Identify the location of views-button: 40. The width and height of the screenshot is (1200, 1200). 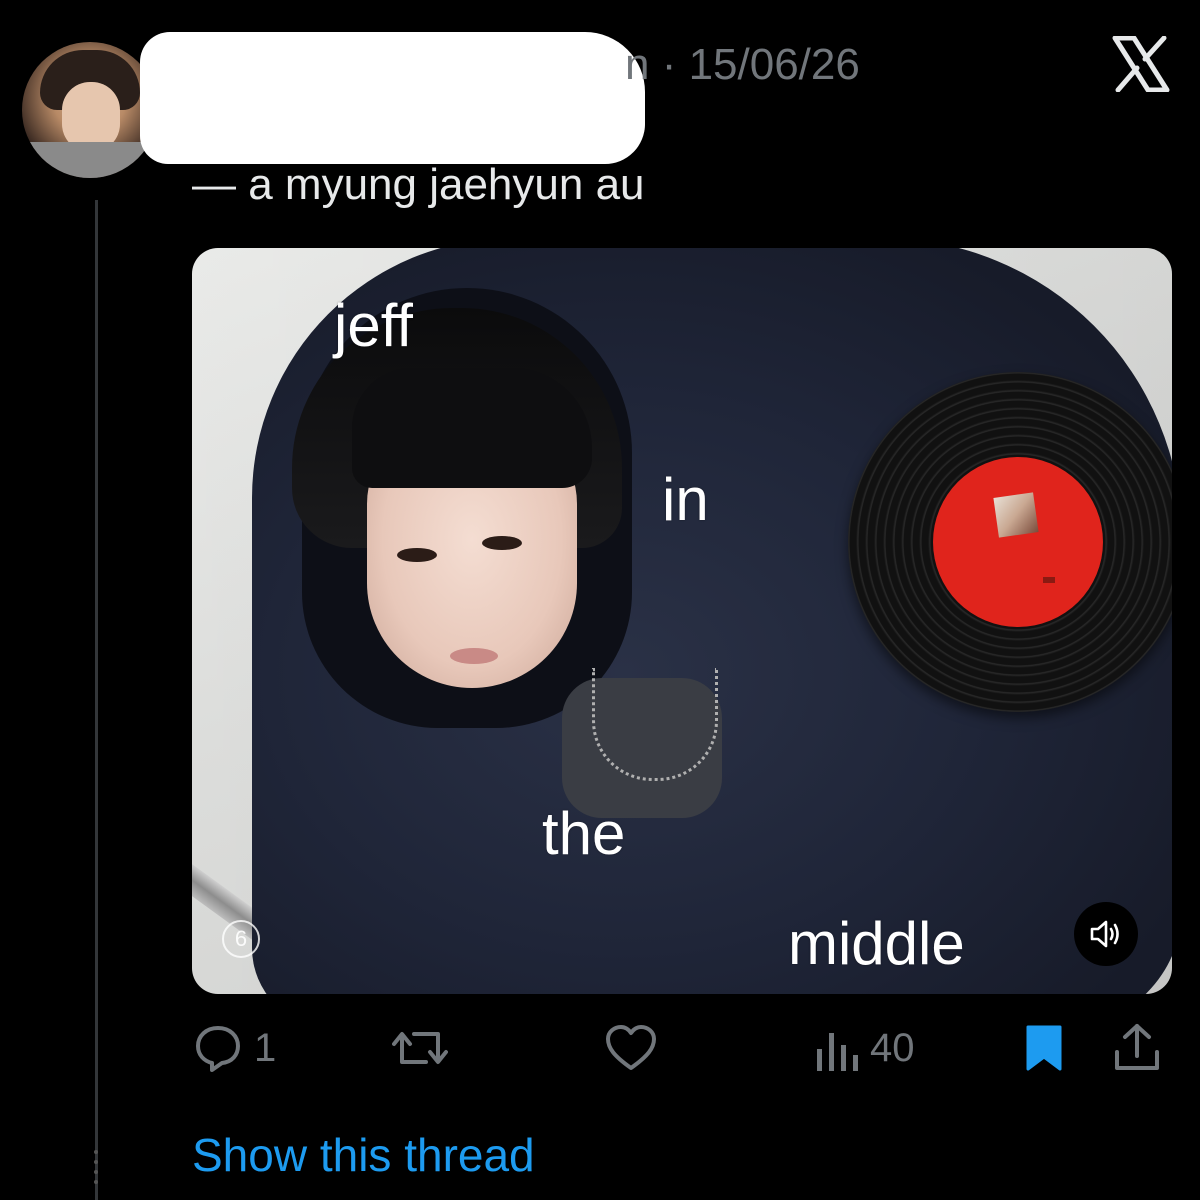
(864, 1048).